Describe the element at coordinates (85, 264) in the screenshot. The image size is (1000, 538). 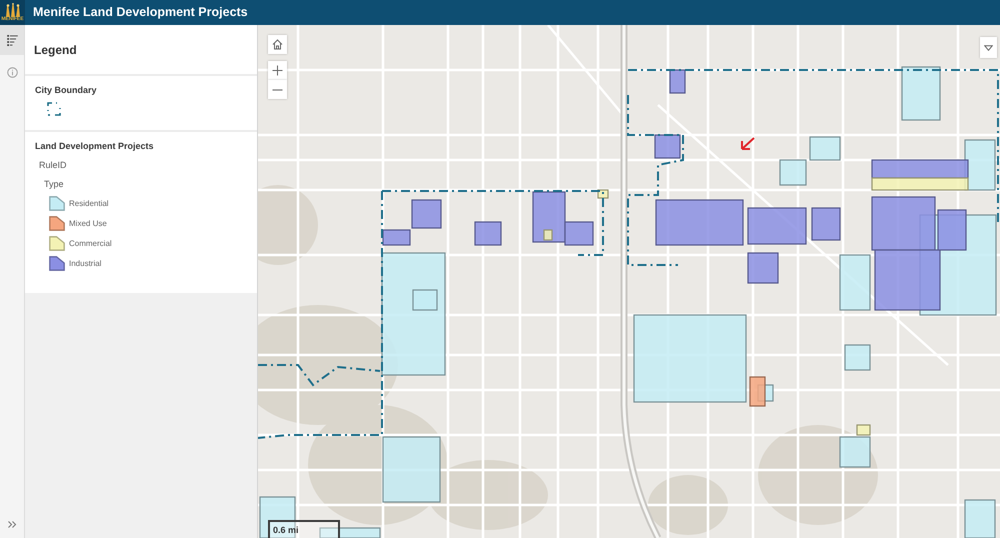
I see `class-label: Industrial` at that location.